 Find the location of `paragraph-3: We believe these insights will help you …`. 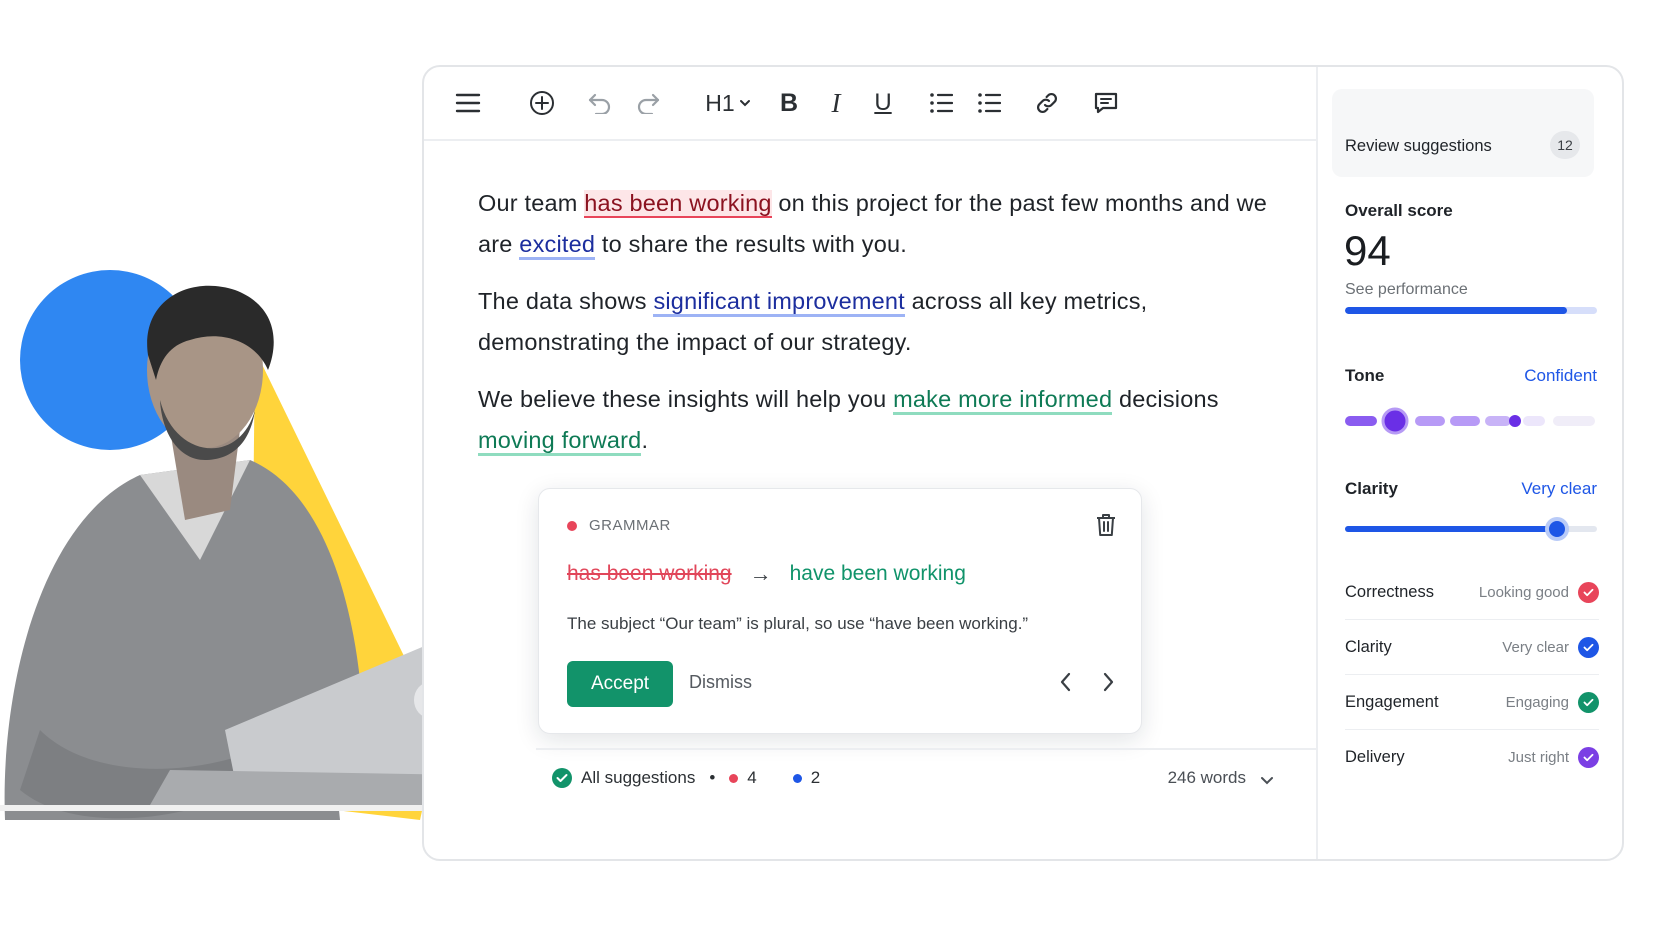

paragraph-3: We believe these insights will help you … is located at coordinates (878, 419).